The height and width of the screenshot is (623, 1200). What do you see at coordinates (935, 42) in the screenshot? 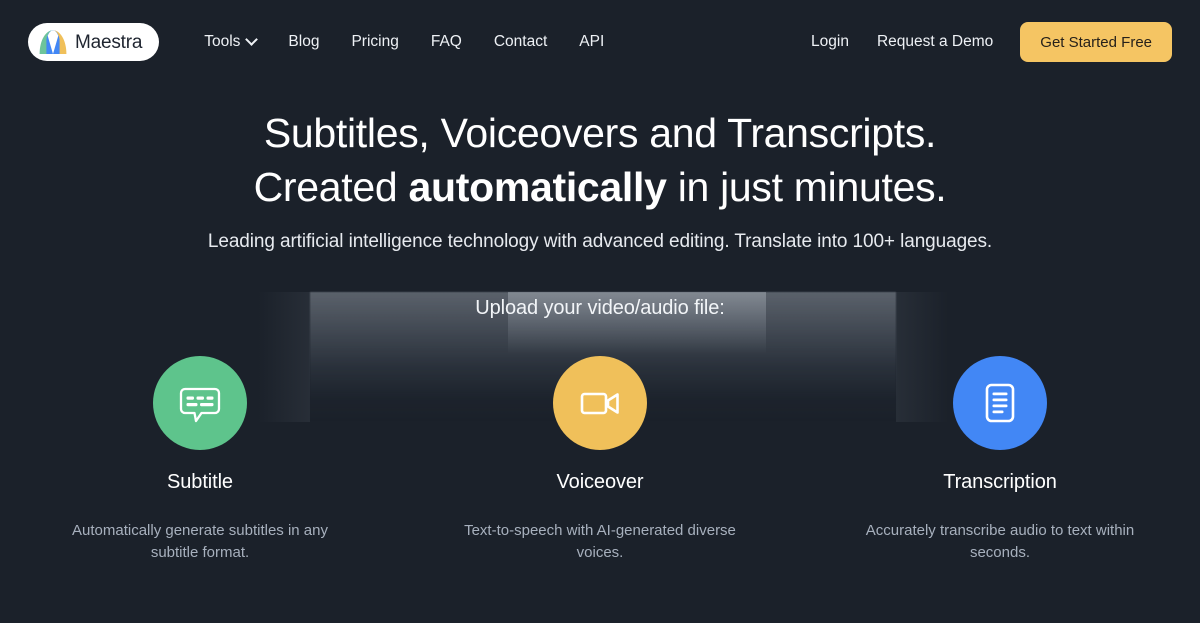
I see `request-demo-link: Request a Demo` at bounding box center [935, 42].